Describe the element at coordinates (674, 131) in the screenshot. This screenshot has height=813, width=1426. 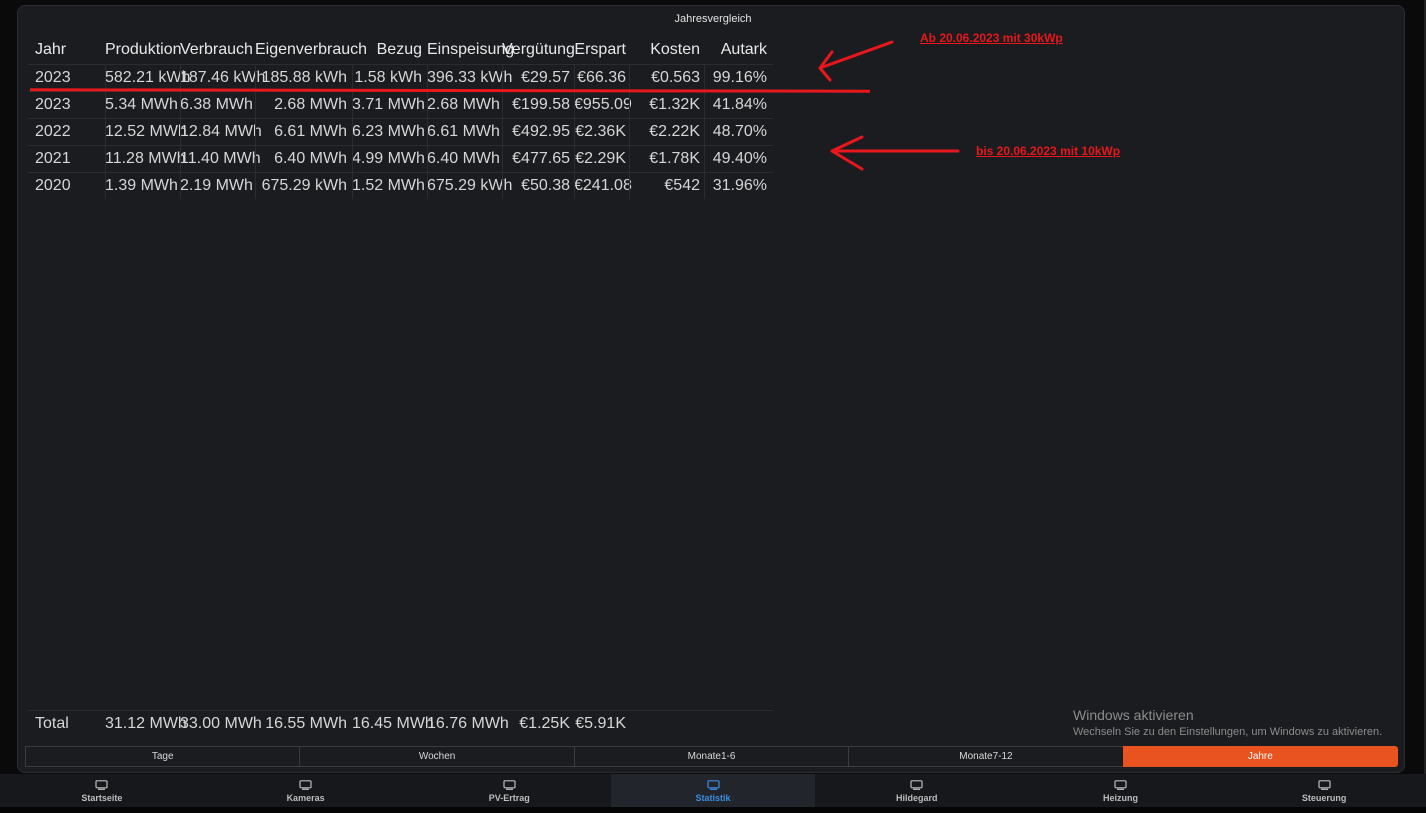
I see `table-cell: €2.22K` at that location.